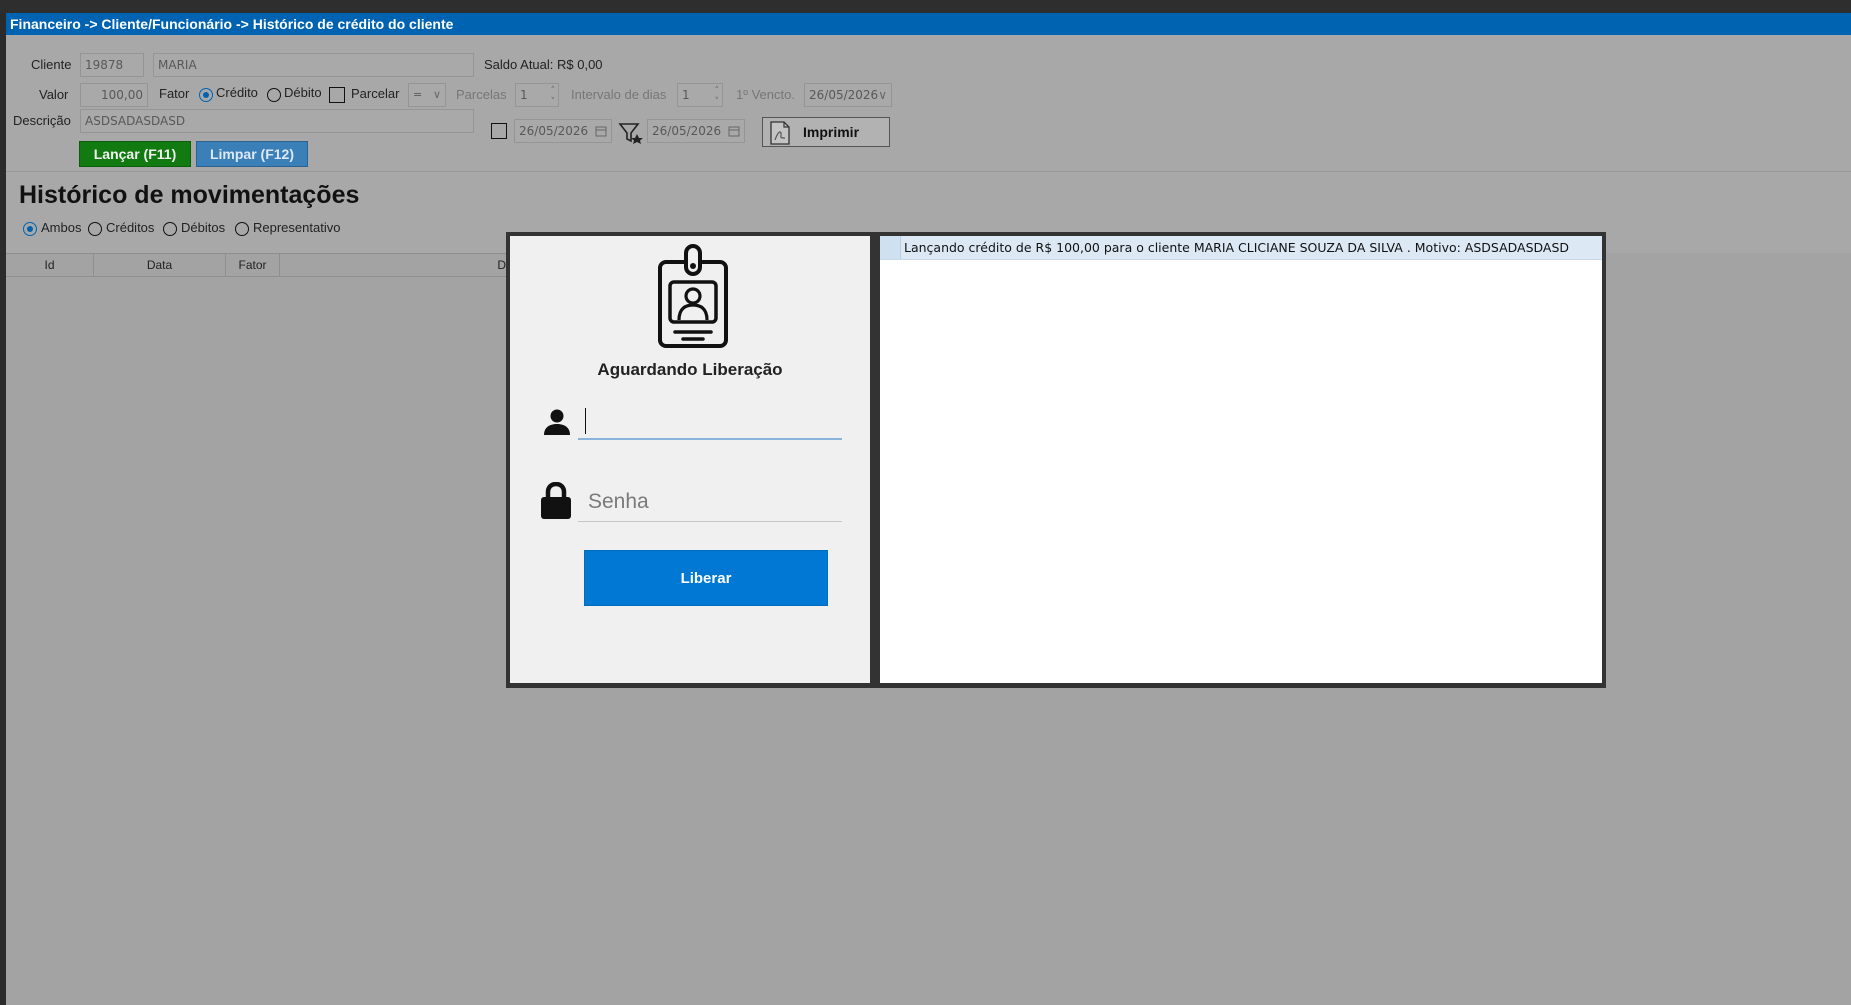 The height and width of the screenshot is (1005, 1851). Describe the element at coordinates (252, 154) in the screenshot. I see `limpar-button: Limpar (F12)` at that location.